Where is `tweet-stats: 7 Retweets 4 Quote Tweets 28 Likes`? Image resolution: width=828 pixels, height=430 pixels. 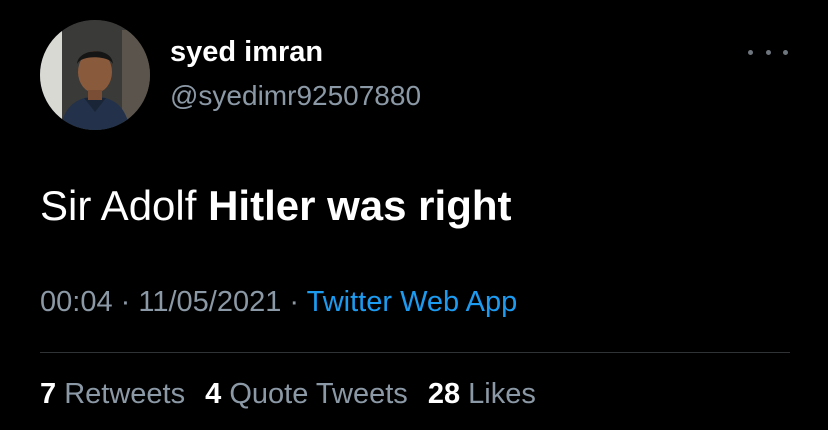
tweet-stats: 7 Retweets 4 Quote Tweets 28 Likes is located at coordinates (288, 394).